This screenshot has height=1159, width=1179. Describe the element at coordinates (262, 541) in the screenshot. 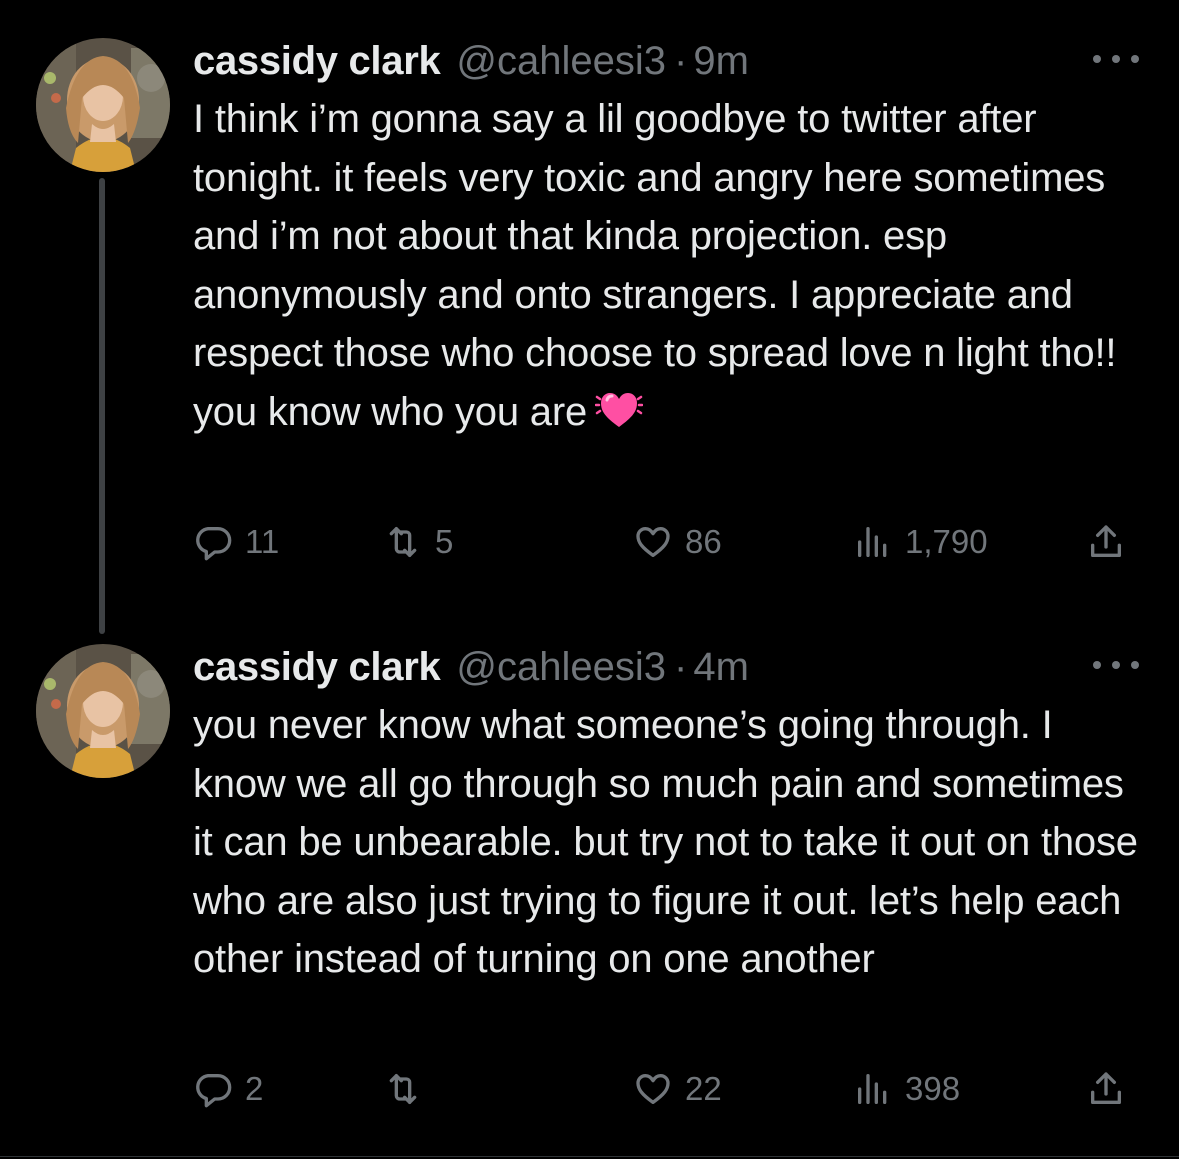

I see `reply-count: 11` at that location.